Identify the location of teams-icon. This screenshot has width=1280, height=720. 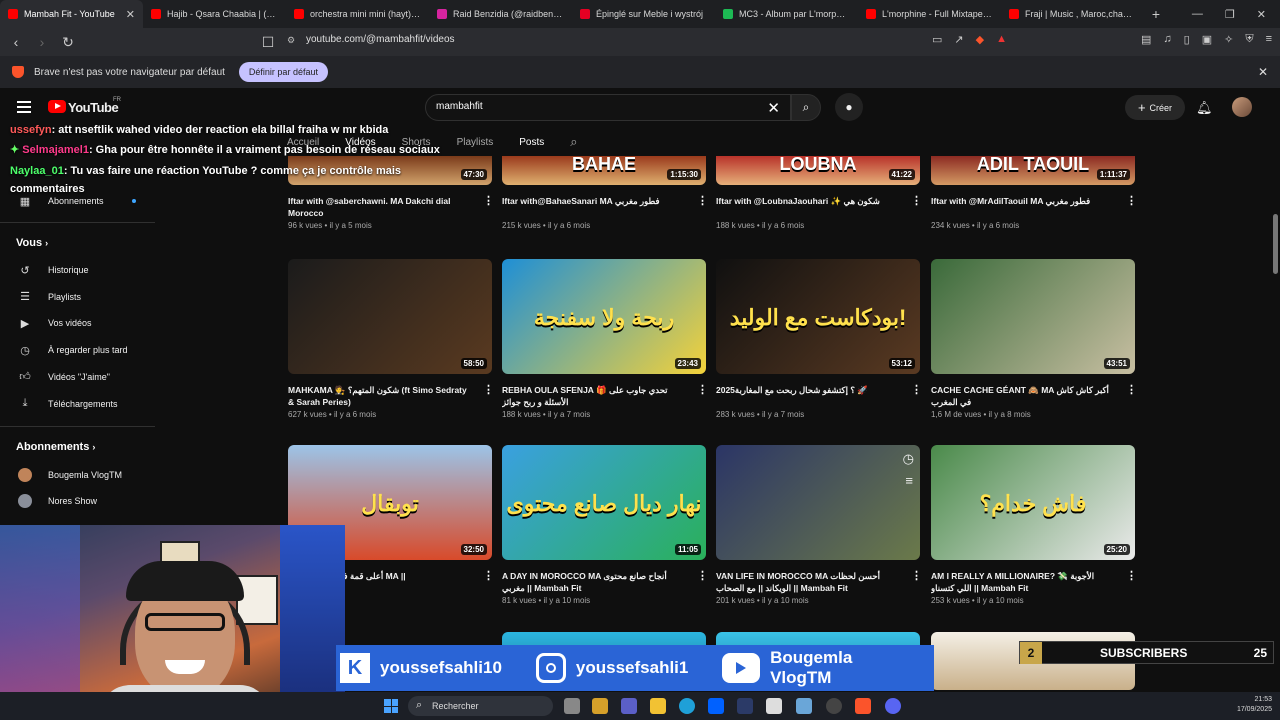
(629, 706).